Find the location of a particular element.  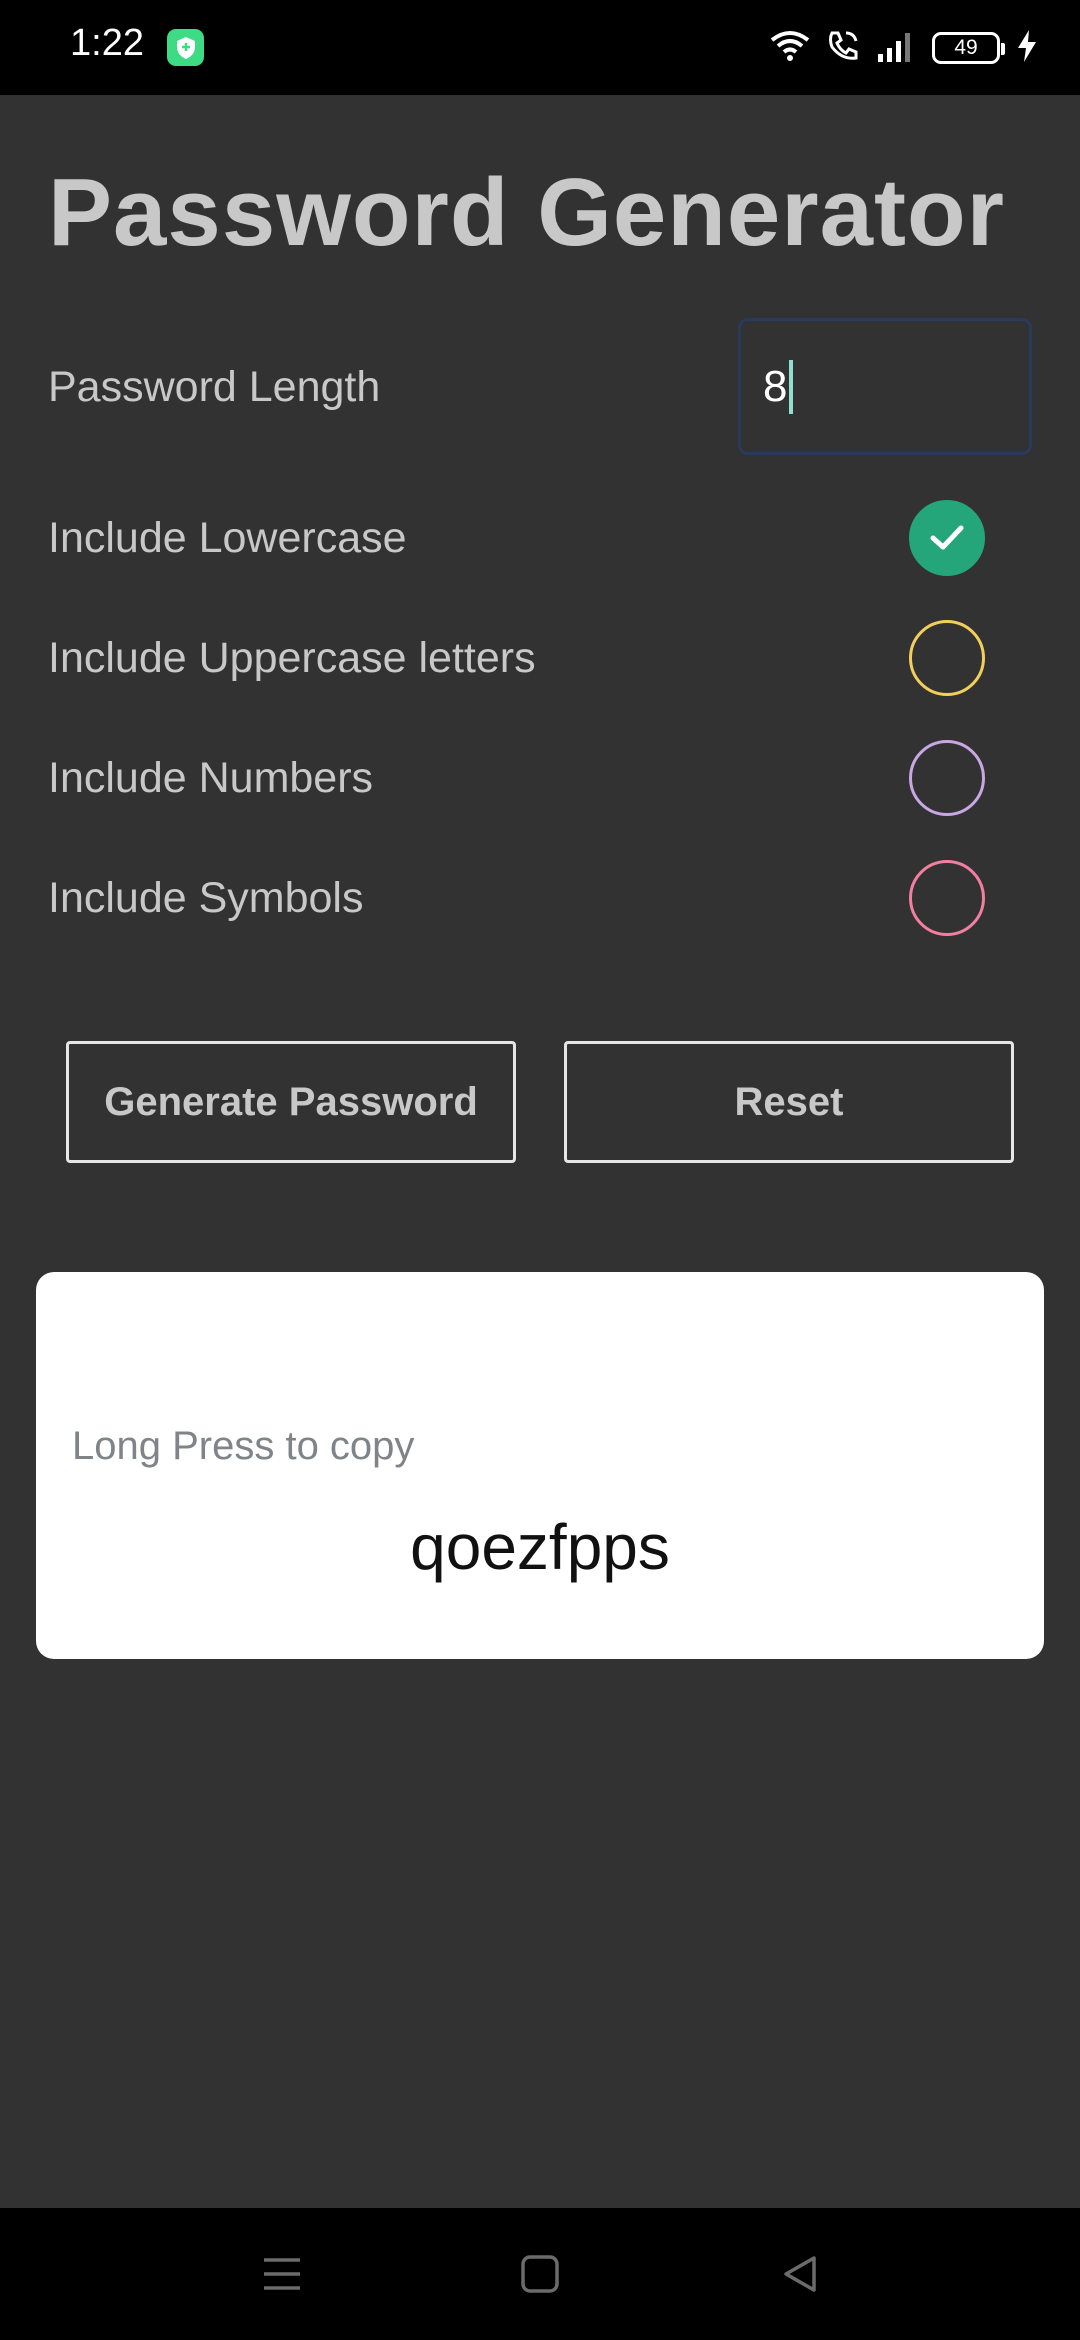

checkmark-icon is located at coordinates (947, 537).